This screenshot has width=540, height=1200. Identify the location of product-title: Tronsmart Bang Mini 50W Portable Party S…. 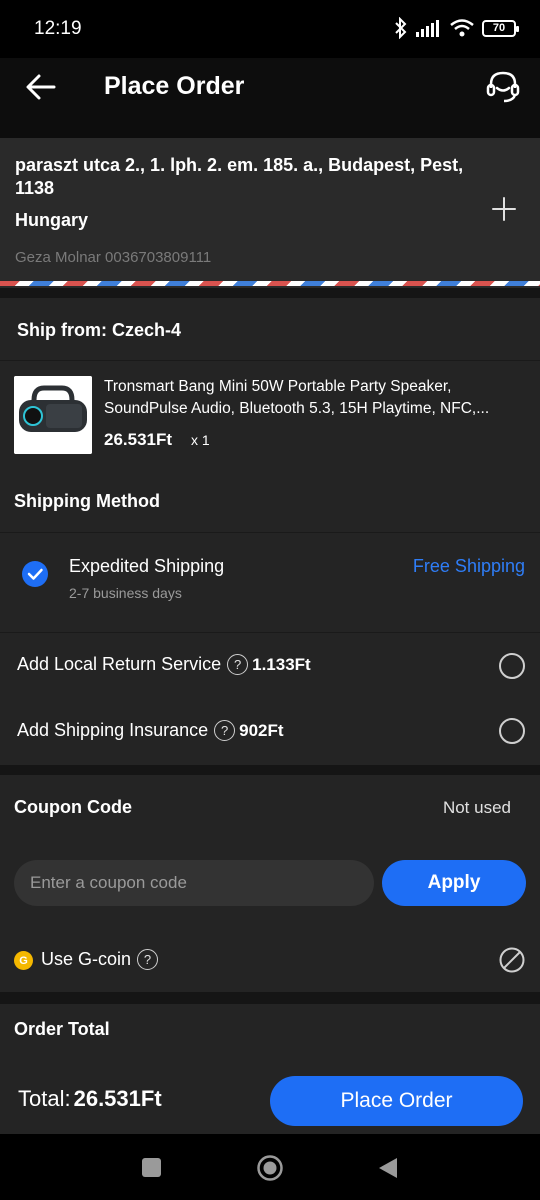
(316, 398).